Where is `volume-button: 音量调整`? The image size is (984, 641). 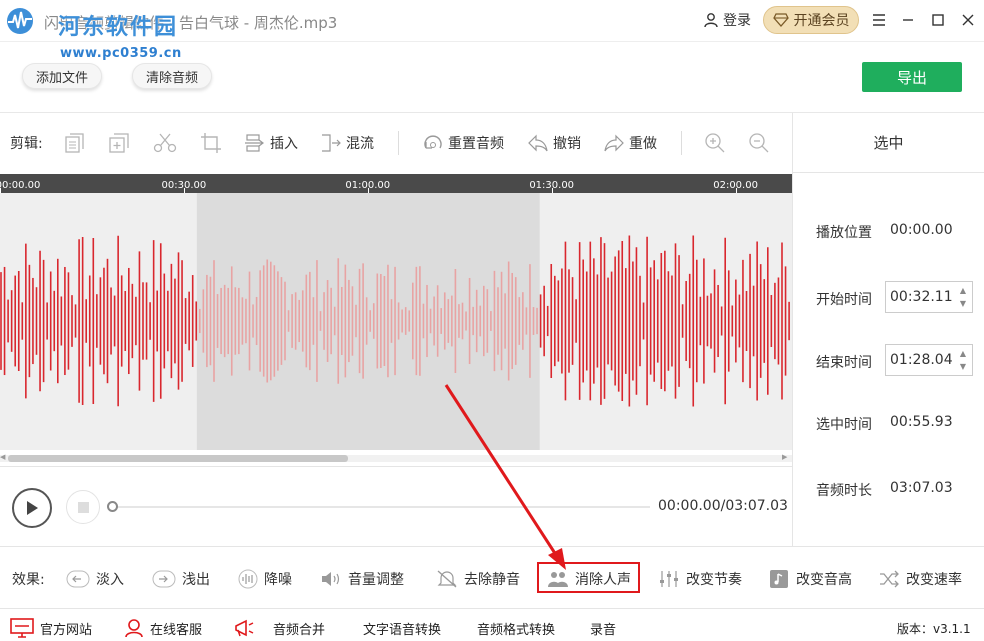 volume-button: 音量调整 is located at coordinates (362, 579).